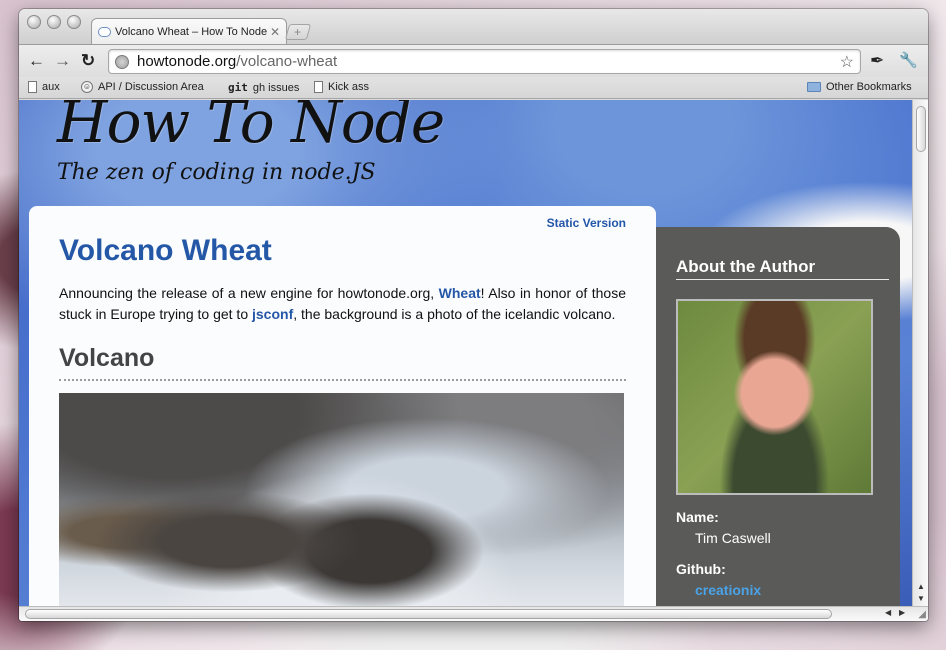 This screenshot has width=946, height=650. I want to click on tab-volcano-wheat: Volcano Wheat – How To Node ✕, so click(189, 31).